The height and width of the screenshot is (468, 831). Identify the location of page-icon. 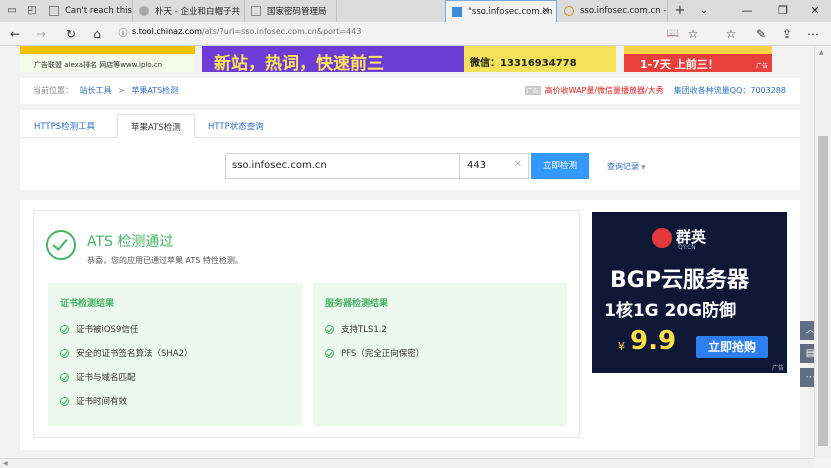
(54, 11).